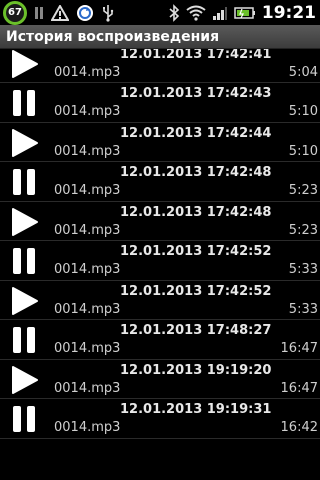  Describe the element at coordinates (174, 12) in the screenshot. I see `bluetooth-icon` at that location.